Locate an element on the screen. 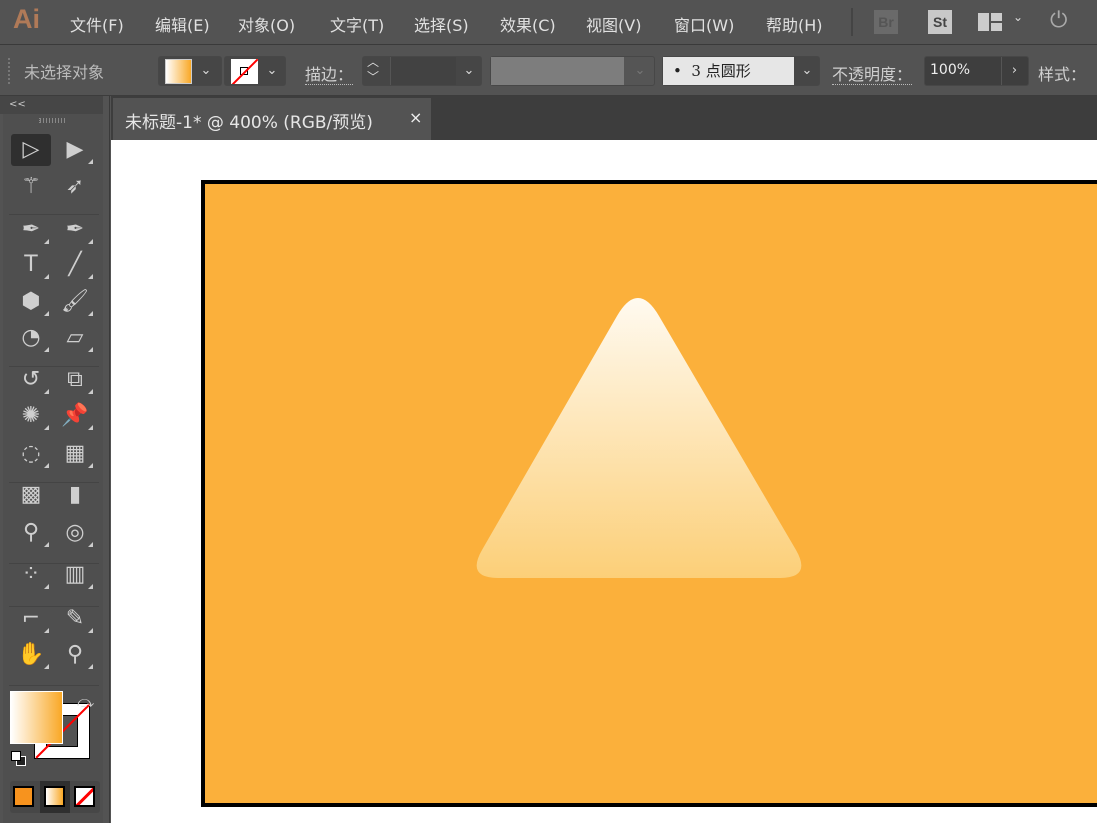  fill-color-dropdown: ⌄ is located at coordinates (190, 71).